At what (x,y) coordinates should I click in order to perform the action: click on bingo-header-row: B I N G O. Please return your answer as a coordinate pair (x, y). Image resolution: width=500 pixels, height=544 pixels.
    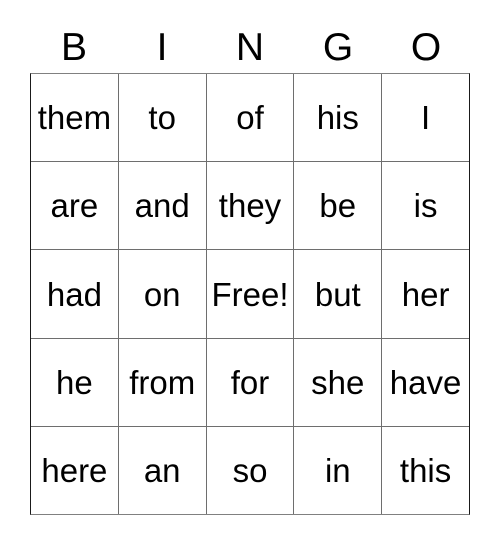
    Looking at the image, I should click on (250, 47).